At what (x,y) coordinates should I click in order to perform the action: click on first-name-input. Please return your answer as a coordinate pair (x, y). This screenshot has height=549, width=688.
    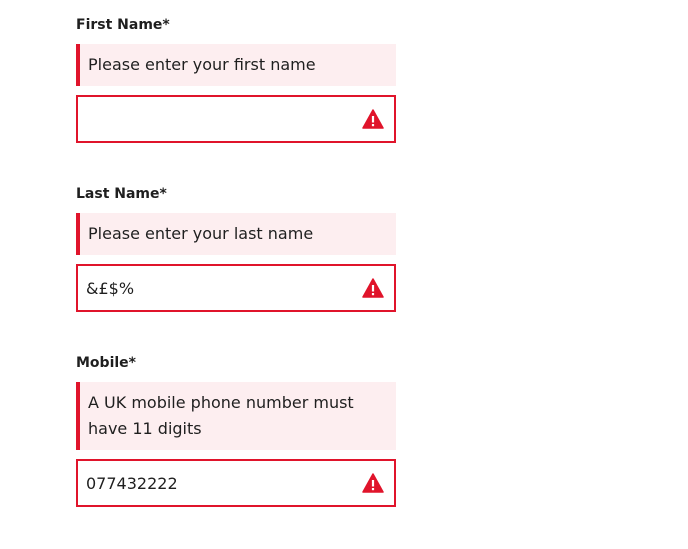
    Looking at the image, I should click on (213, 119).